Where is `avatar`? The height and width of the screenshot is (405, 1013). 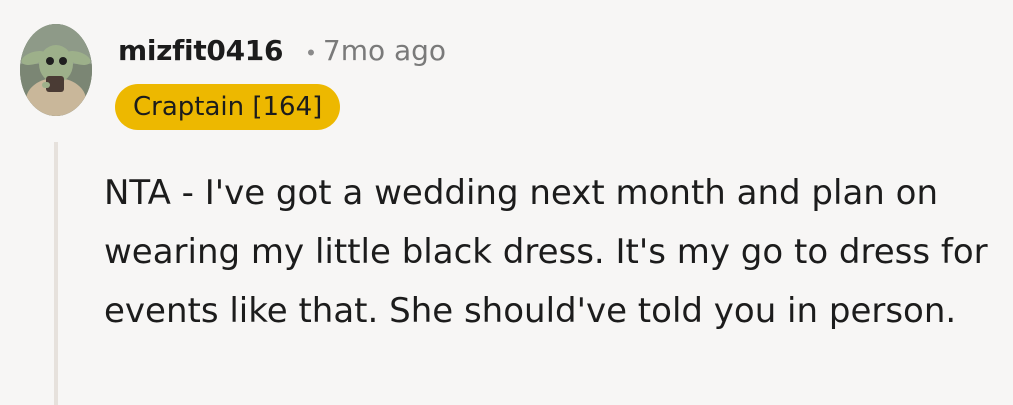 avatar is located at coordinates (56, 70).